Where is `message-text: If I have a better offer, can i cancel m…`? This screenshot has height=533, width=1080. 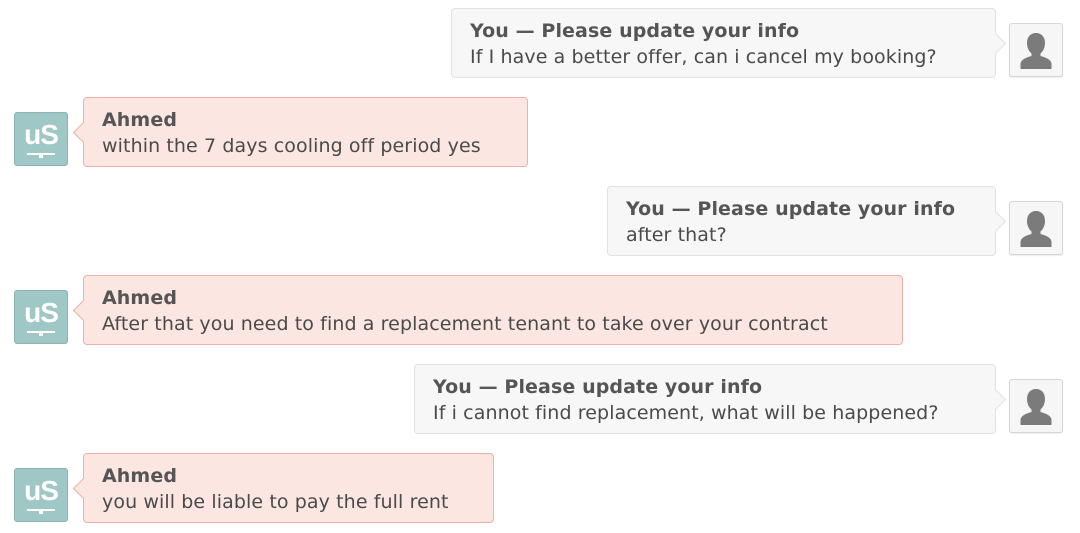
message-text: If I have a better offer, can i cancel m… is located at coordinates (703, 57).